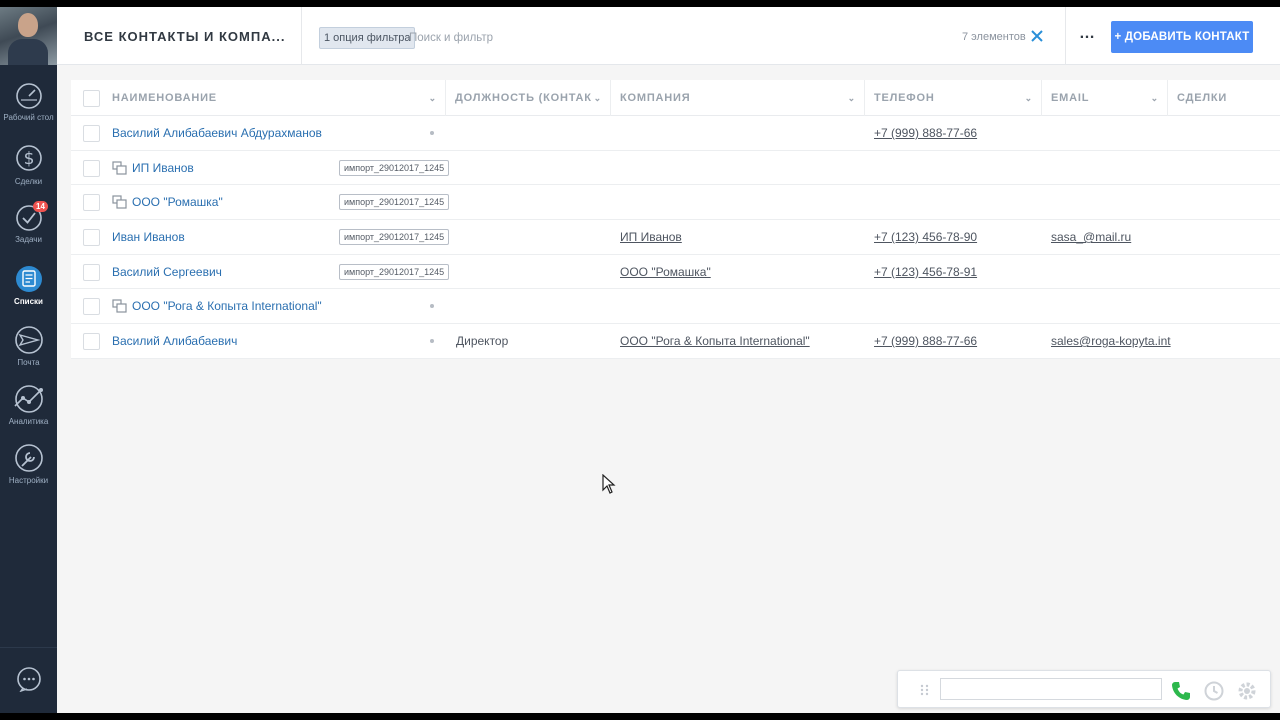 The height and width of the screenshot is (720, 1280). I want to click on sidebar-item-label: Аналитика, so click(28, 421).